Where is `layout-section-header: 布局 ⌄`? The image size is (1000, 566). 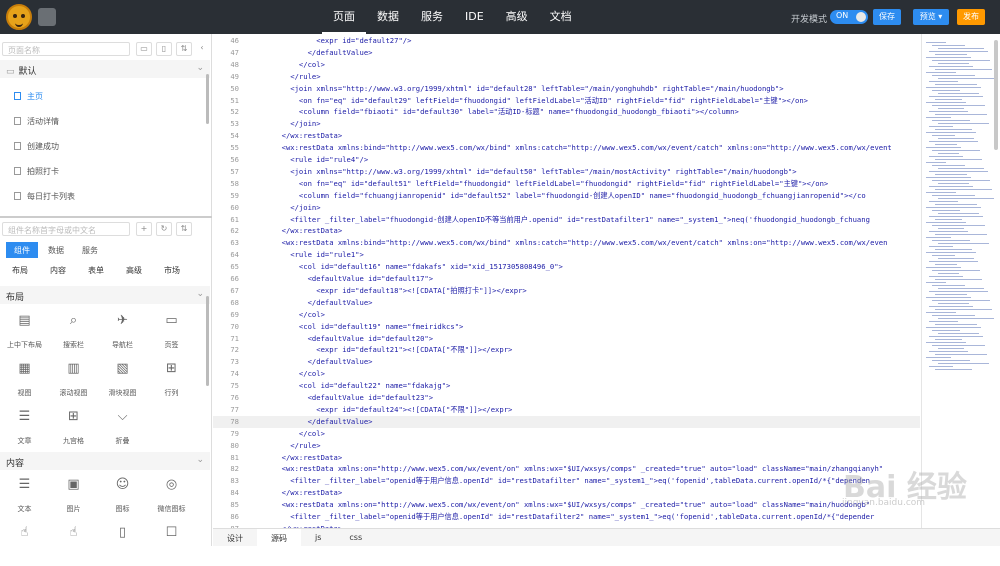 layout-section-header: 布局 ⌄ is located at coordinates (105, 295).